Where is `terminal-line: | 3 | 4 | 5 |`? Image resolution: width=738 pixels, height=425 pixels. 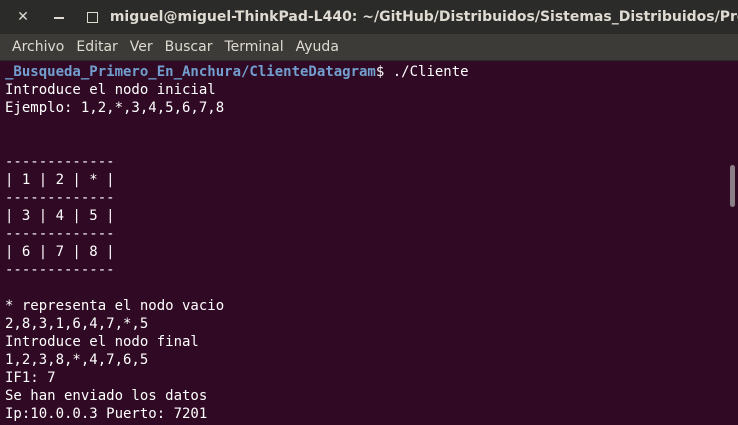 terminal-line: | 3 | 4 | 5 | is located at coordinates (60, 216).